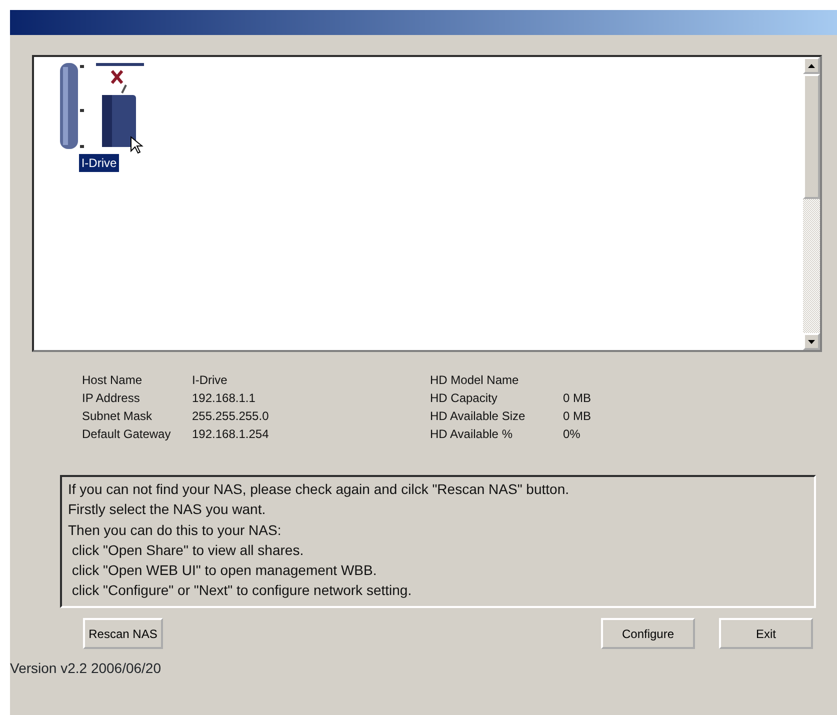  I want to click on field-value: 192.168.1.1, so click(224, 398).